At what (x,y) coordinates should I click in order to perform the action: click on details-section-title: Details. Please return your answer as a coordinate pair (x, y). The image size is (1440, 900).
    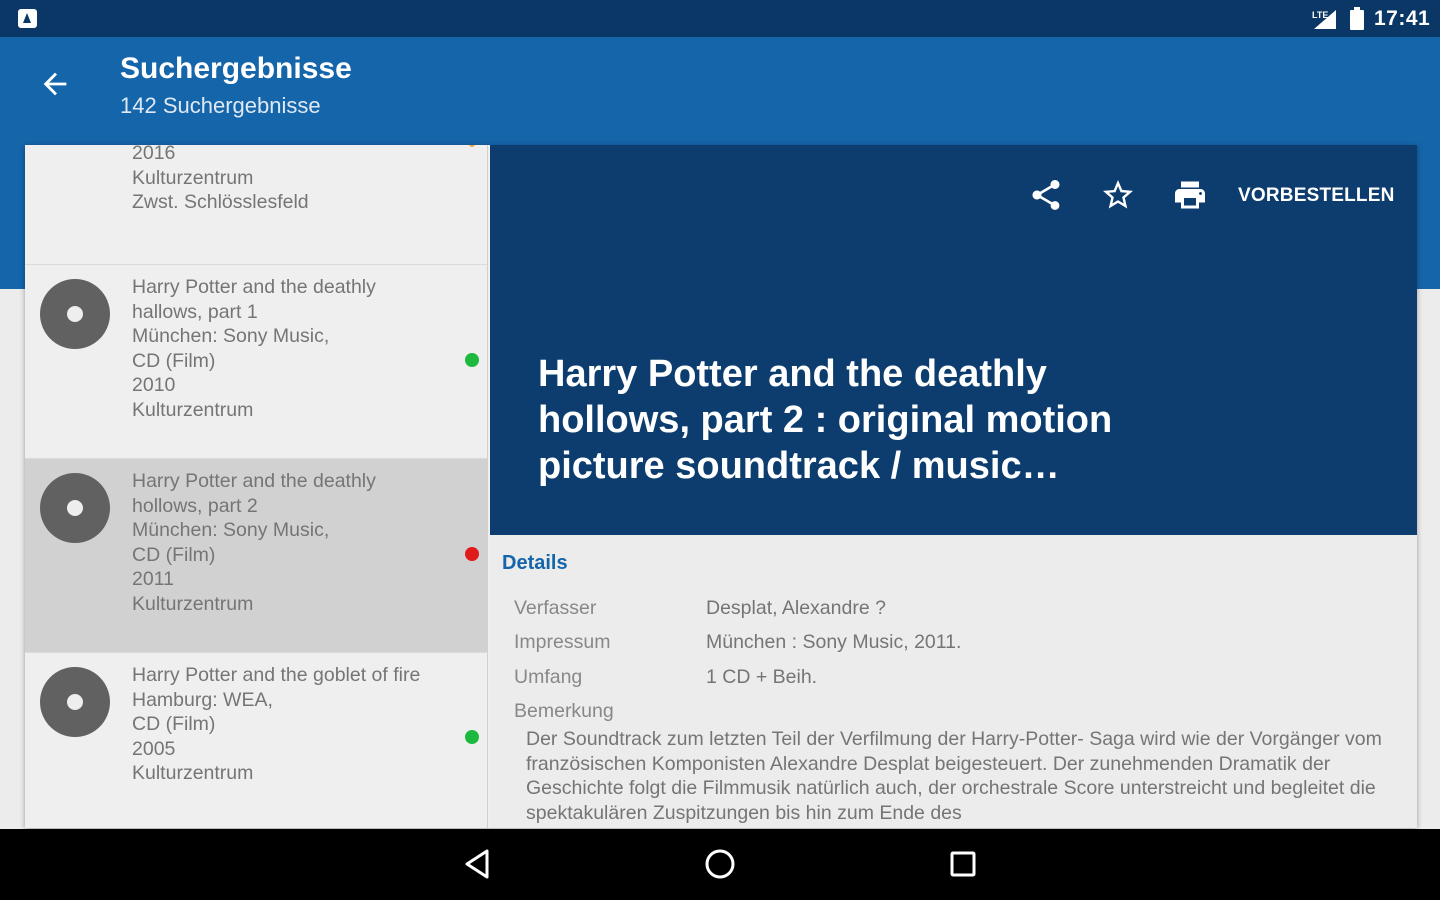
    Looking at the image, I should click on (535, 563).